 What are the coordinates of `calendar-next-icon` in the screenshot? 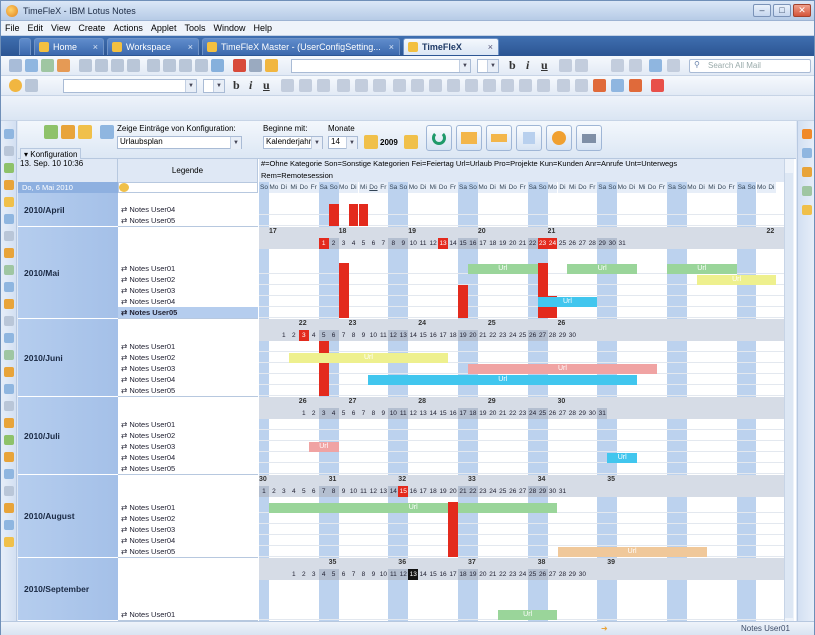 It's located at (411, 142).